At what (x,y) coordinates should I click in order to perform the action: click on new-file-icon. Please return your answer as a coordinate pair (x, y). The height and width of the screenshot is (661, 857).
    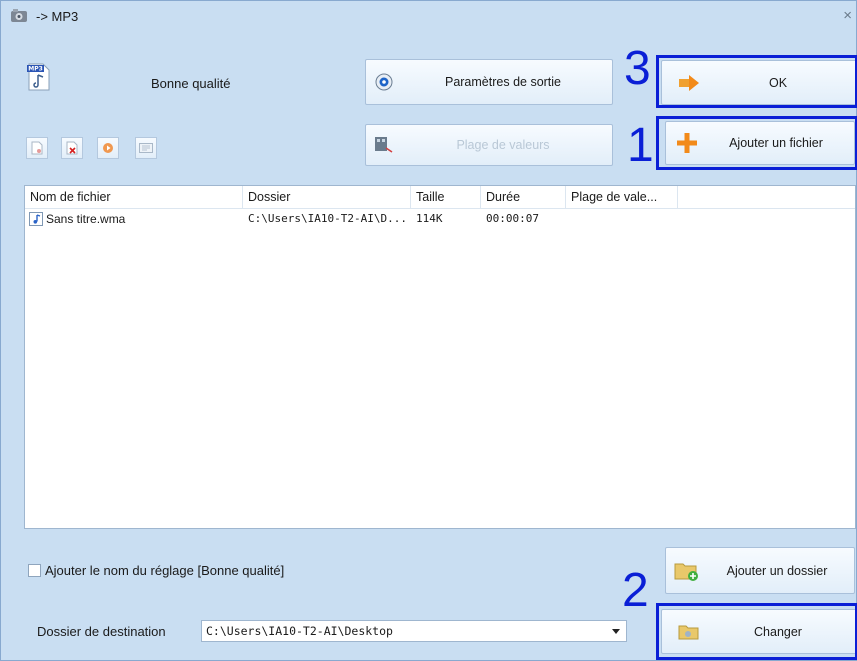
    Looking at the image, I should click on (37, 148).